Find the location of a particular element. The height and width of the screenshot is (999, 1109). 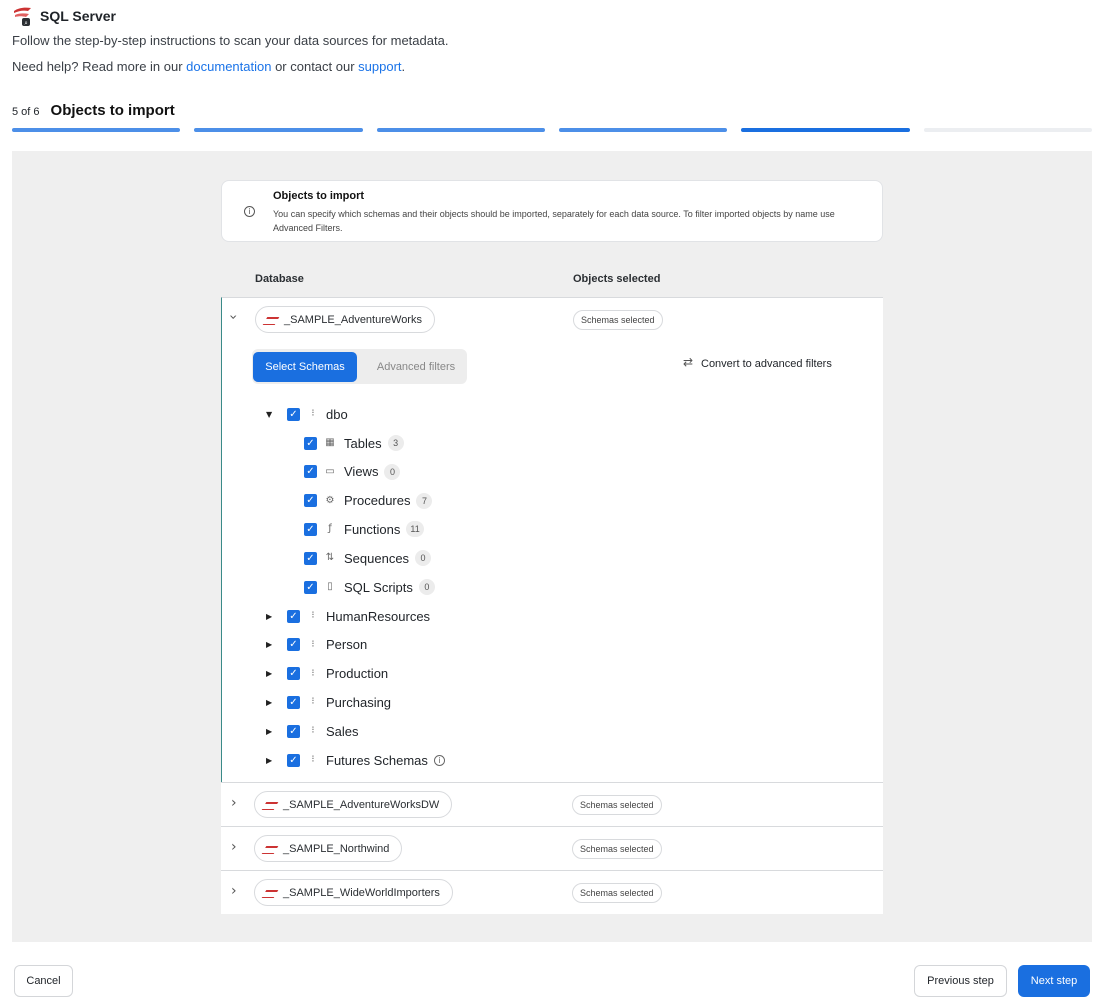

documentation-link: documentation is located at coordinates (228, 66).